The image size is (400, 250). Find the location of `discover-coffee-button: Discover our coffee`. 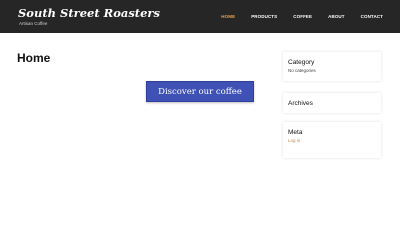

discover-coffee-button: Discover our coffee is located at coordinates (200, 91).